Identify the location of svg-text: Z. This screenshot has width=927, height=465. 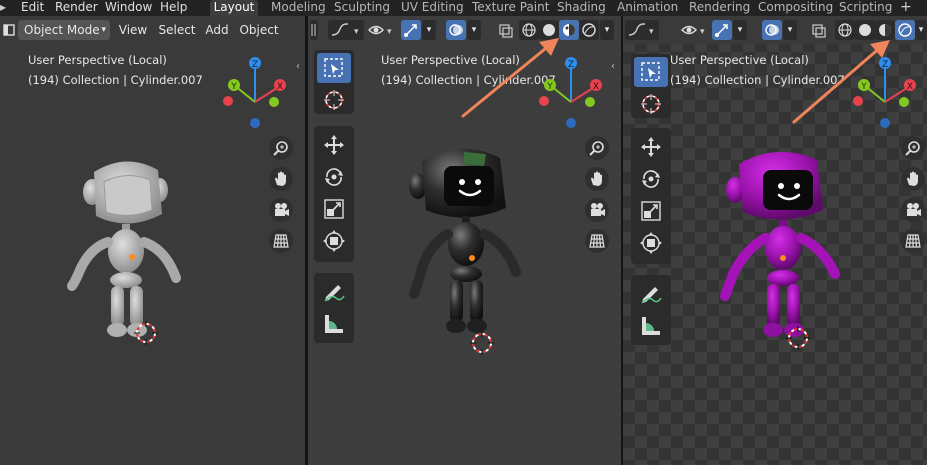
(885, 65).